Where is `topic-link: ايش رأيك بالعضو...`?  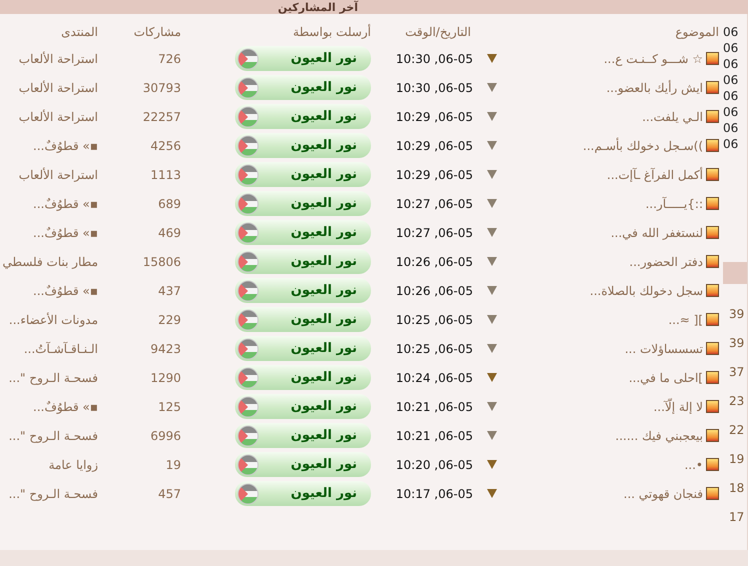
topic-link: ايش رأيك بالعضو... is located at coordinates (654, 87).